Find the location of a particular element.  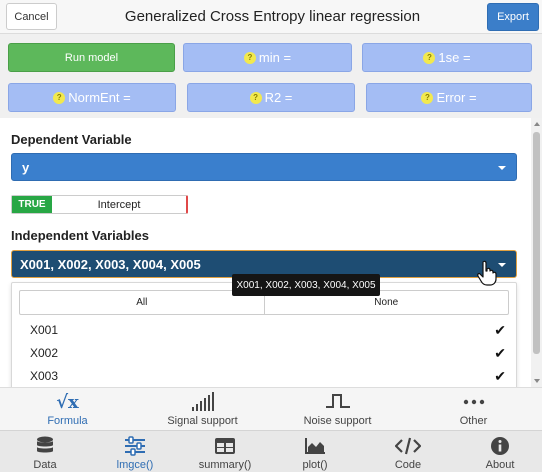

r2-result-button: ? R2 = is located at coordinates (271, 97).